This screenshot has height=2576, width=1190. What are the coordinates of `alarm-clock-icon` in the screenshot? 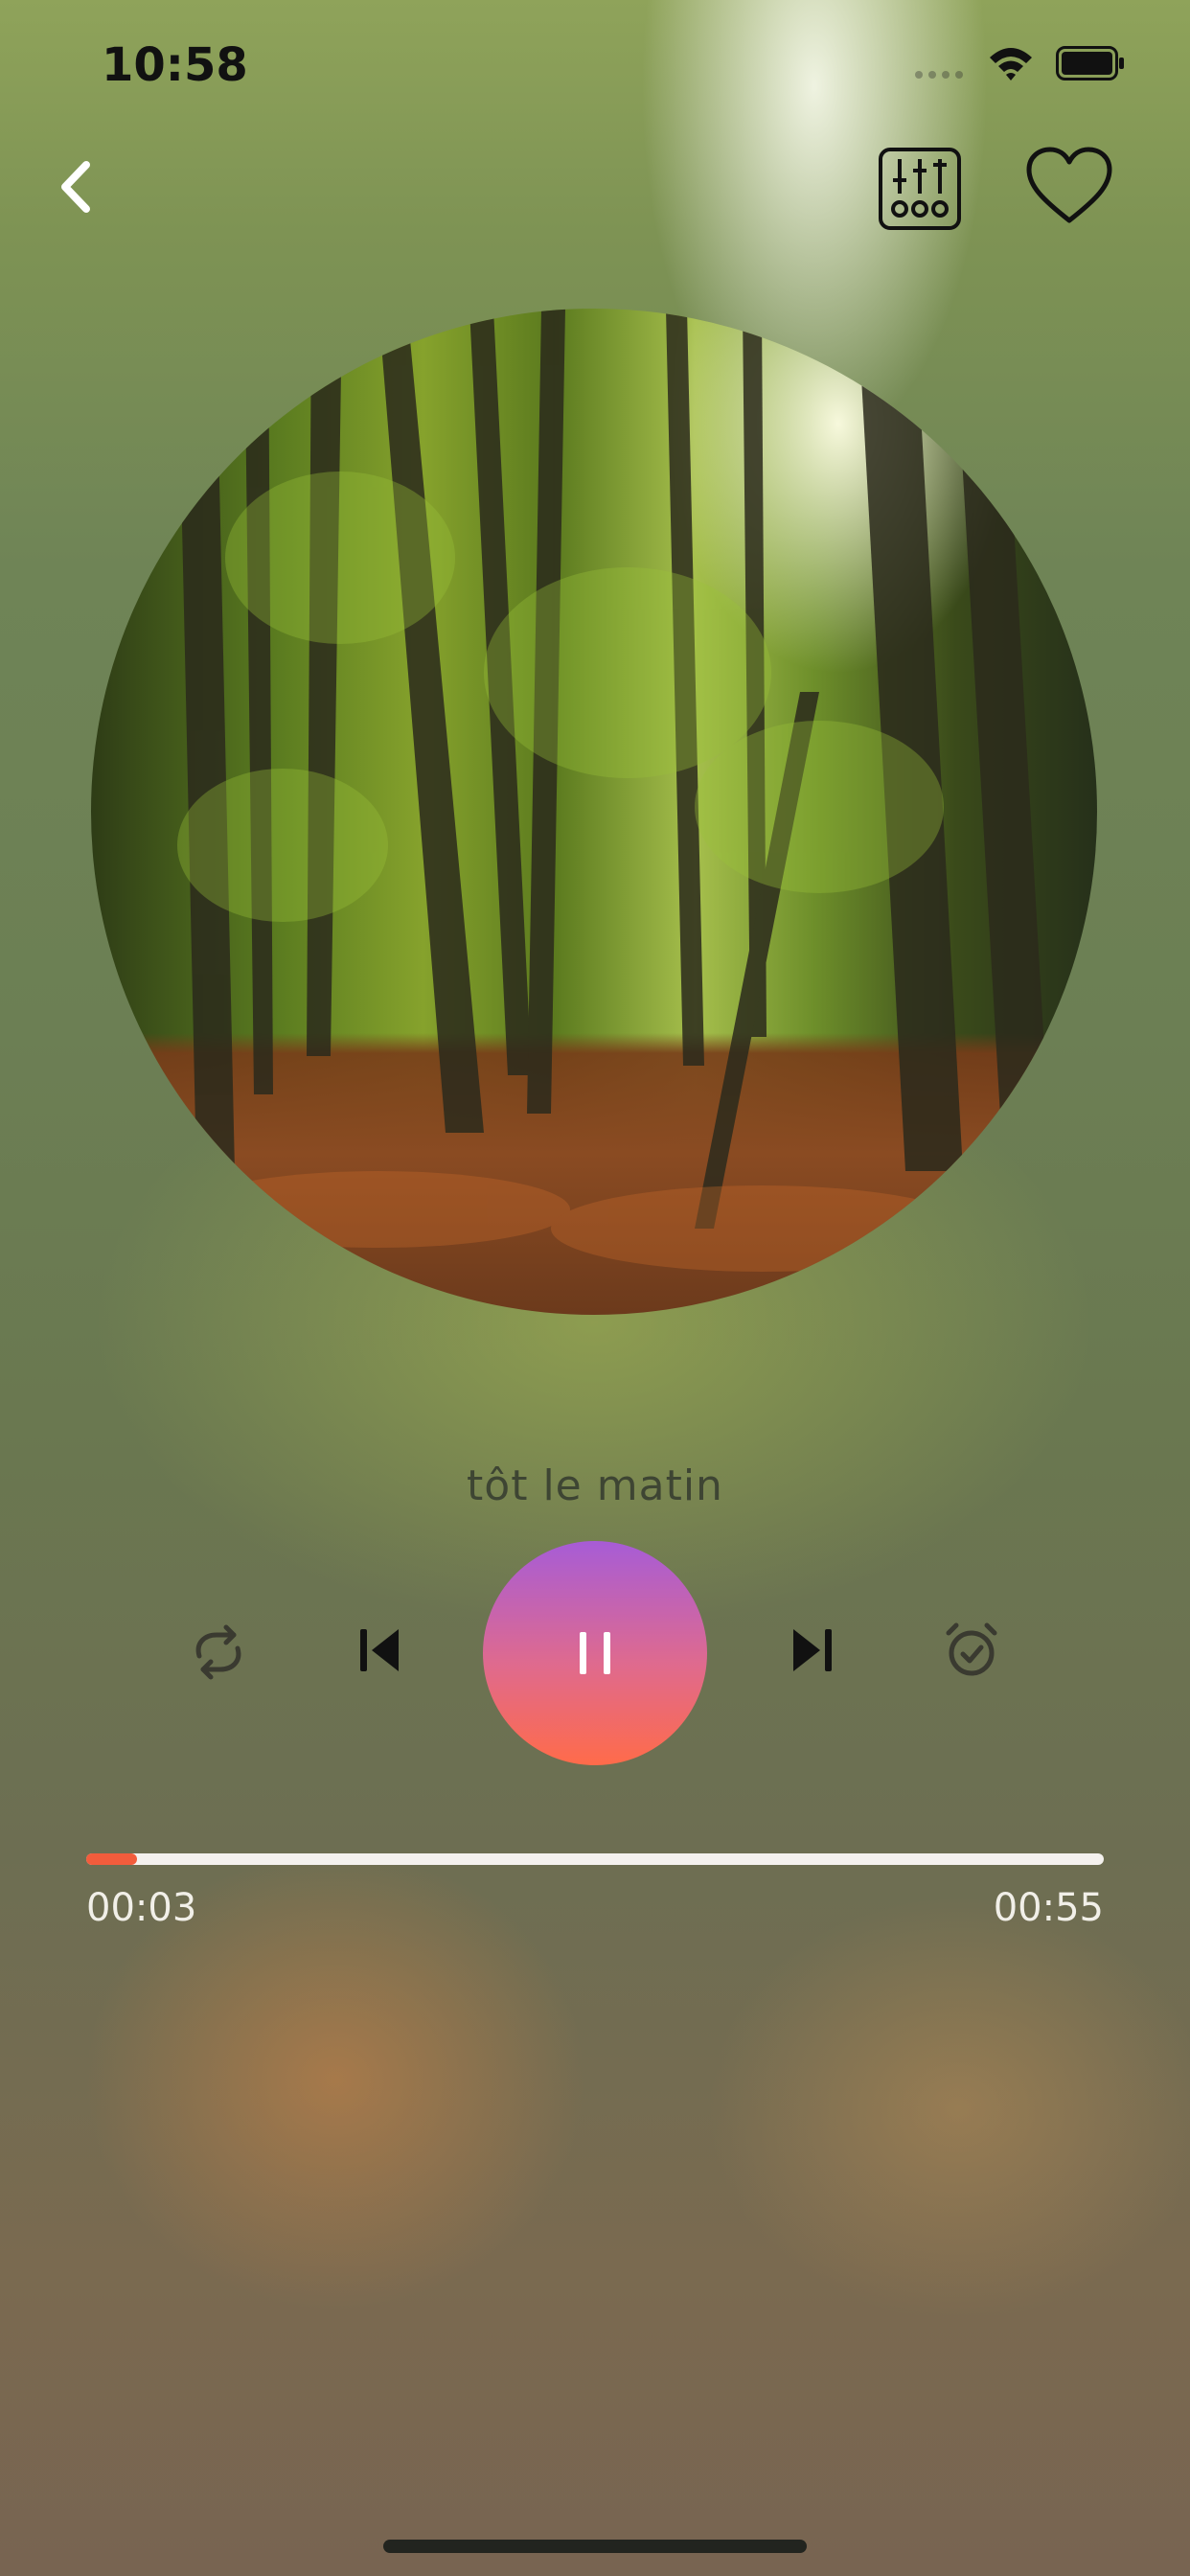 It's located at (972, 1649).